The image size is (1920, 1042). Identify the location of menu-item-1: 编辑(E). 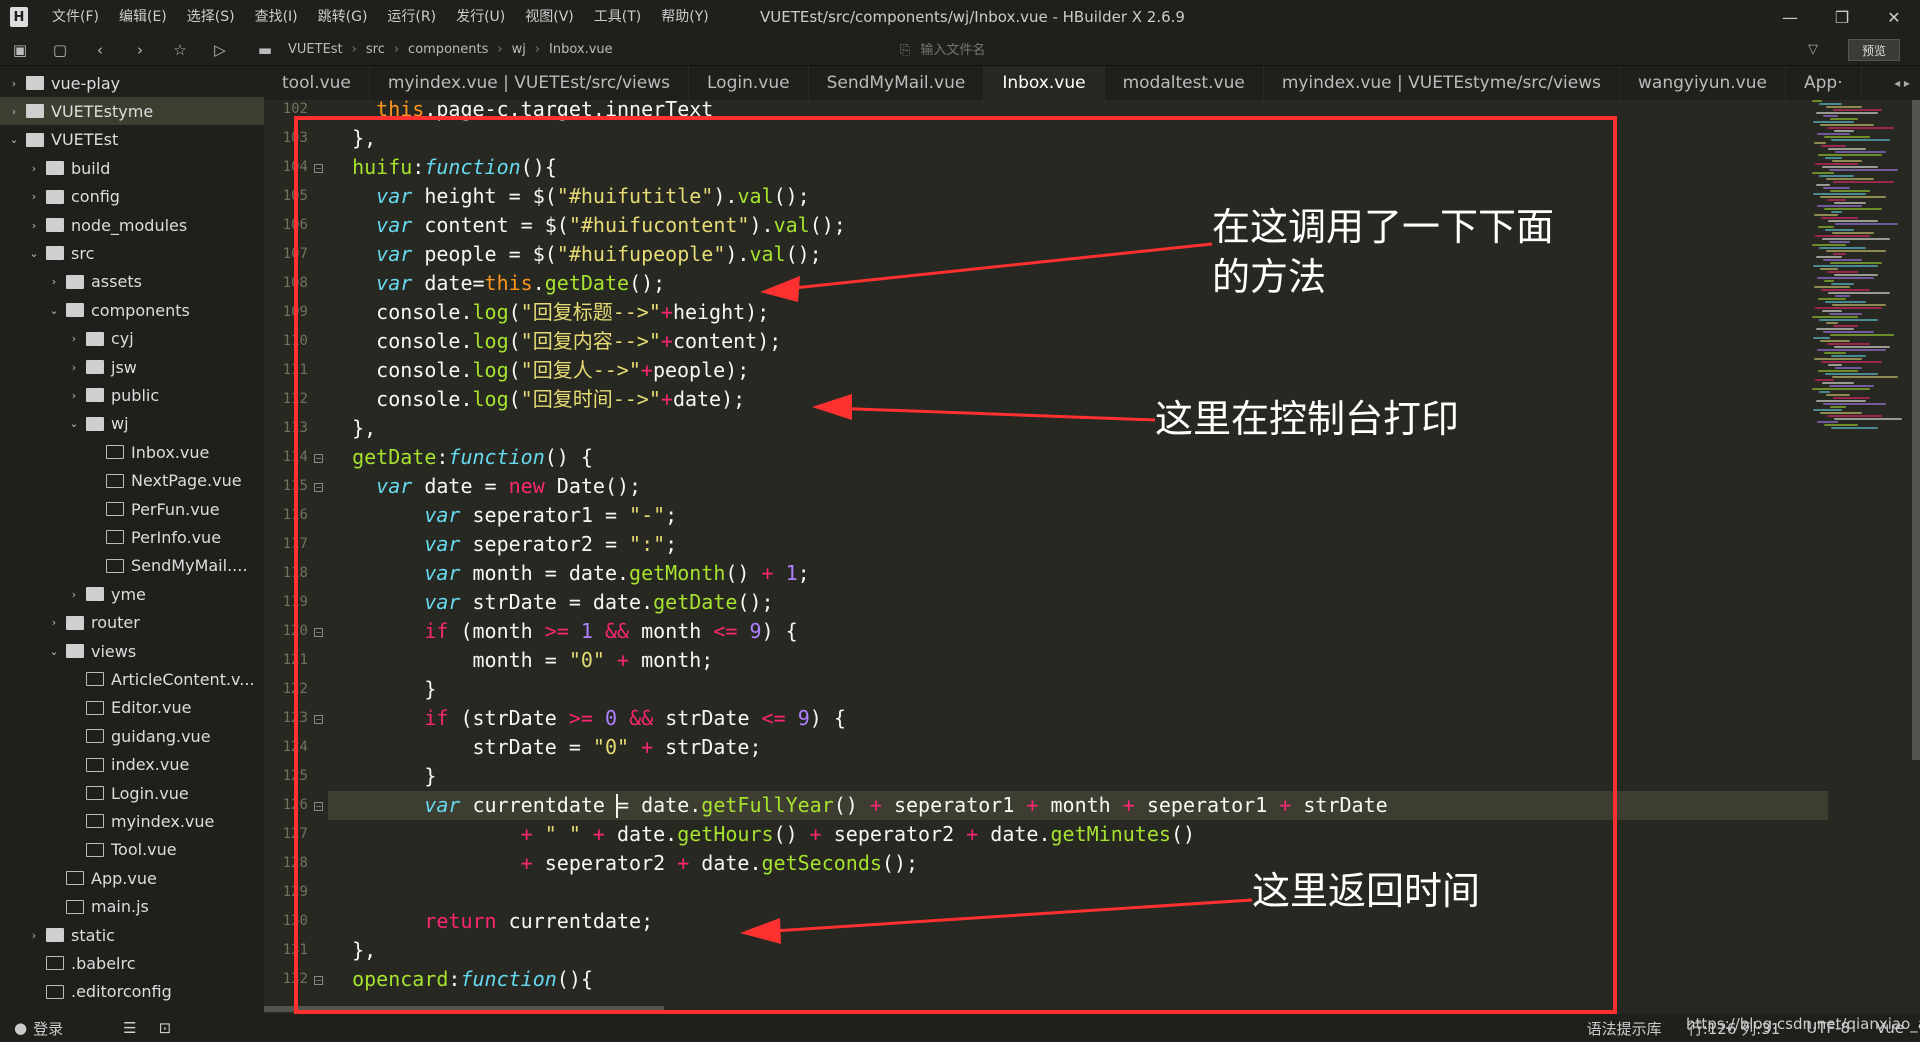
(143, 17).